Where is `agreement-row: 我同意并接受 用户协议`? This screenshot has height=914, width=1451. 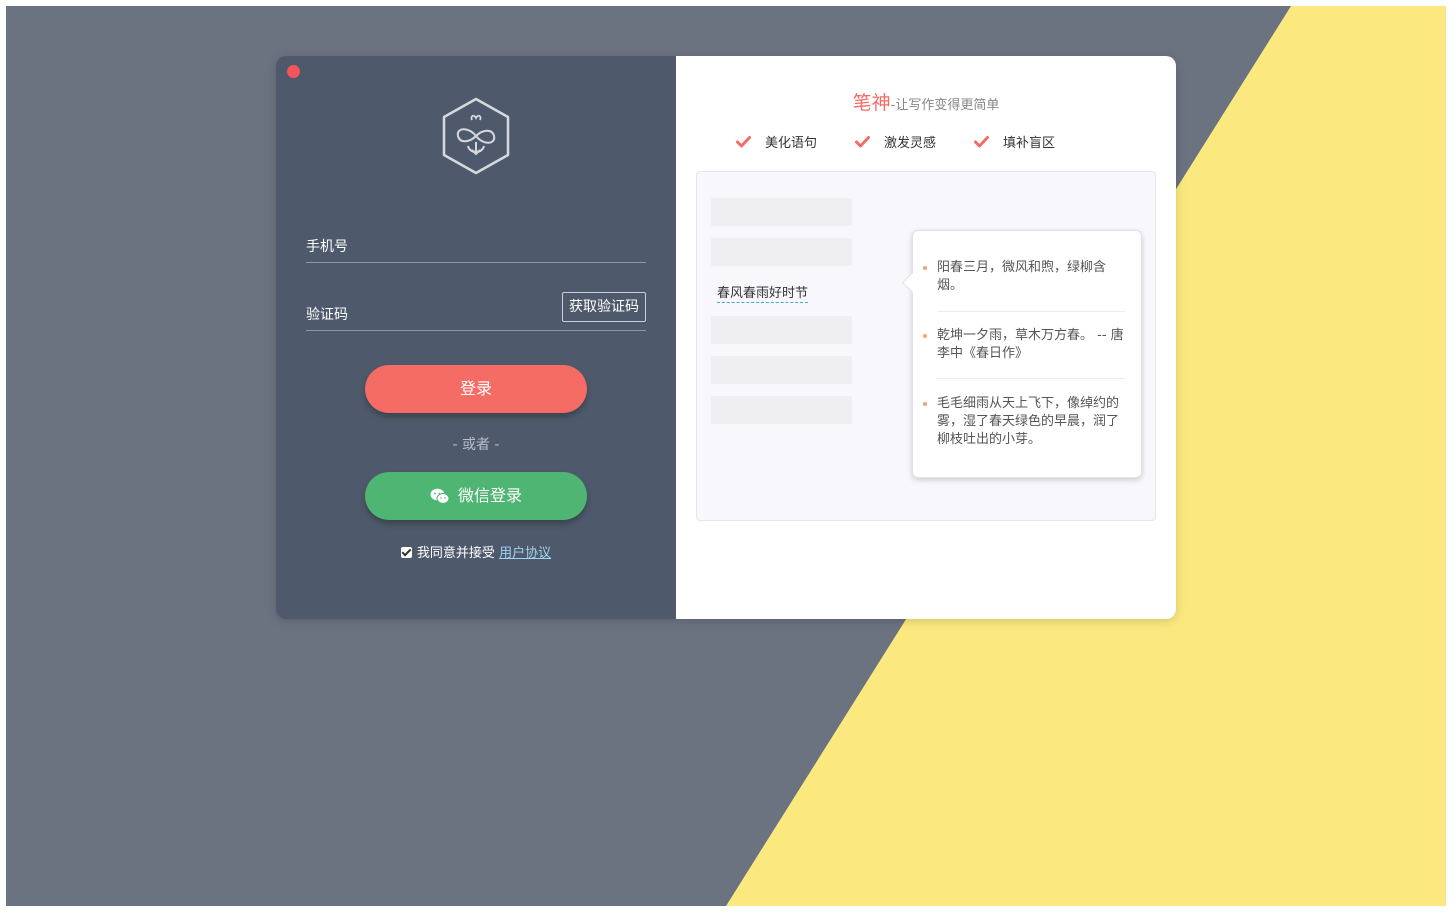 agreement-row: 我同意并接受 用户协议 is located at coordinates (476, 551).